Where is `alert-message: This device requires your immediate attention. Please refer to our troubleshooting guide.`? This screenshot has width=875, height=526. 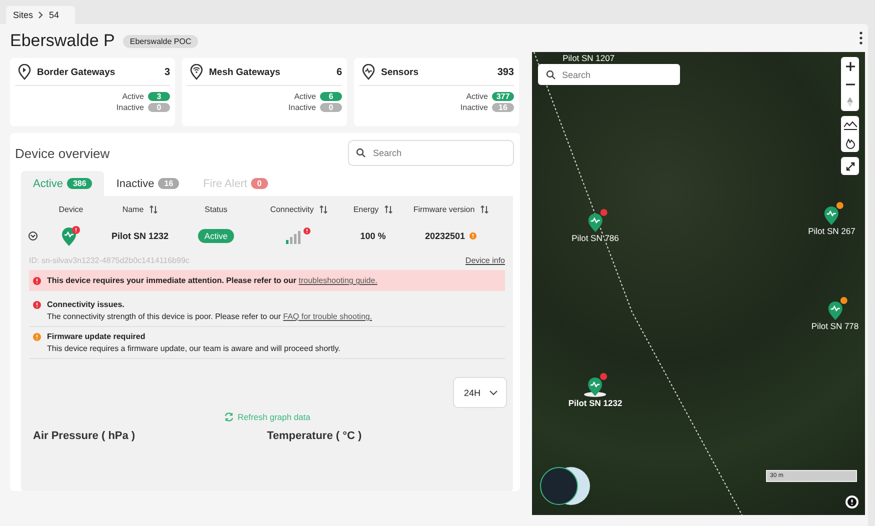
alert-message: This device requires your immediate attention. Please refer to our troubleshooting guide. is located at coordinates (212, 280).